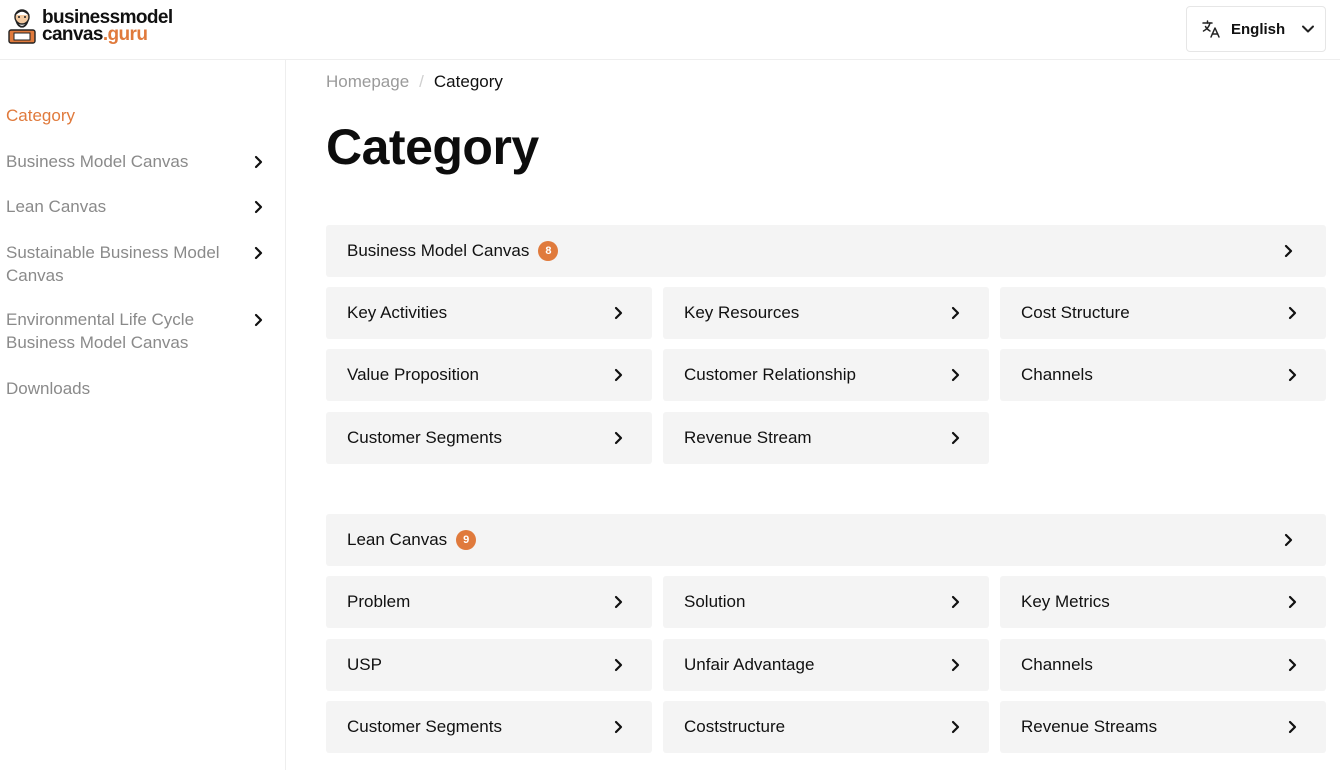  I want to click on subcategory-card: Solution, so click(826, 602).